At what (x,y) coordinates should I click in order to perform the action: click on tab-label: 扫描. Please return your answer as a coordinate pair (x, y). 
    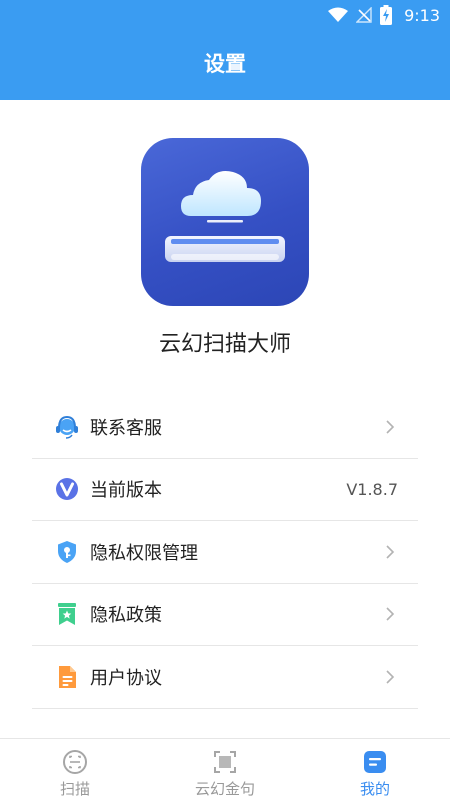
    Looking at the image, I should click on (74, 789).